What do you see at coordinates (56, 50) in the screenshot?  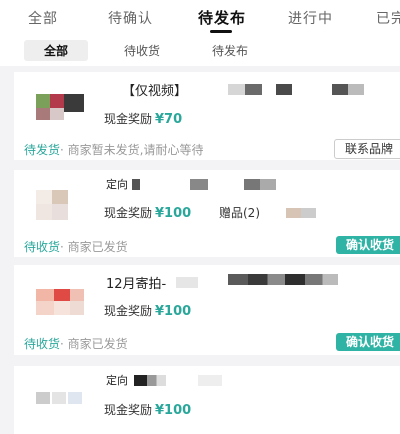 I see `subtab-all: 全部` at bounding box center [56, 50].